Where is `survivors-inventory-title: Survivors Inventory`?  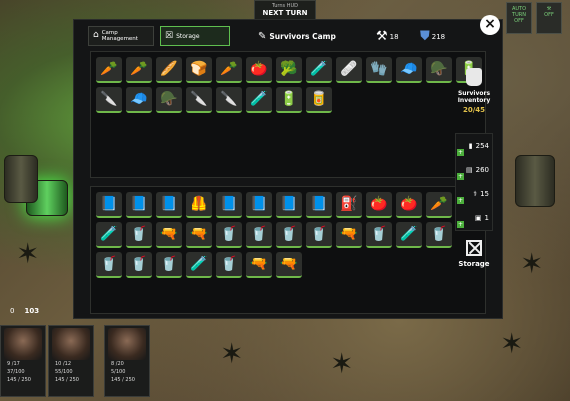
survivors-inventory-title: Survivors Inventory is located at coordinates (474, 97).